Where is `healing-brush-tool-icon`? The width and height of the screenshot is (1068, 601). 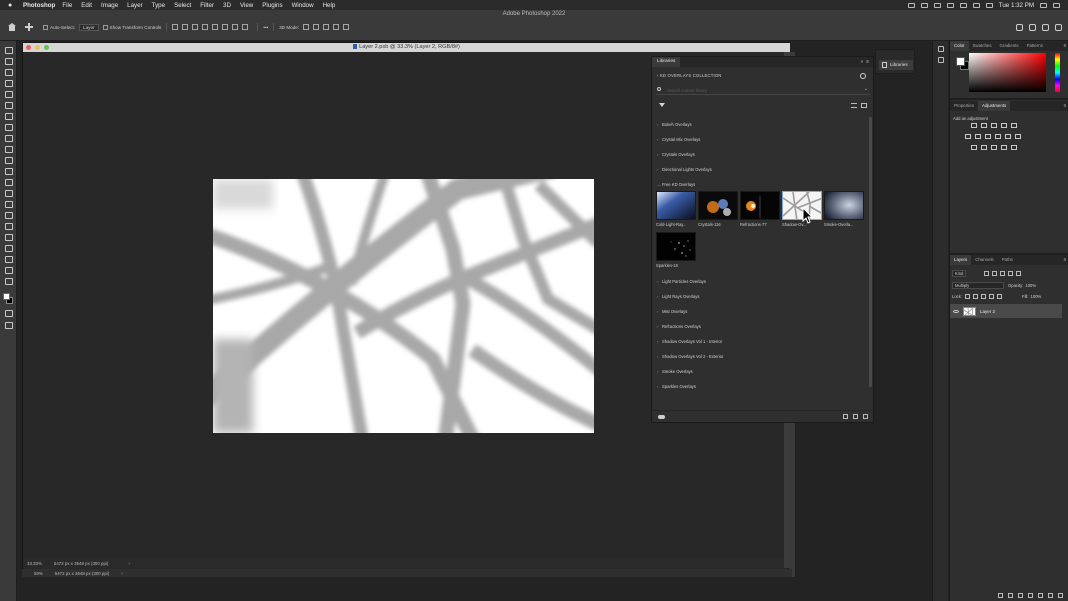 healing-brush-tool-icon is located at coordinates (8, 127).